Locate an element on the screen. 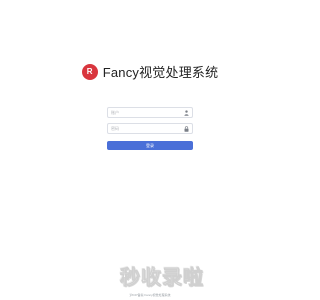 This screenshot has height=300, width=320. password-input is located at coordinates (147, 128).